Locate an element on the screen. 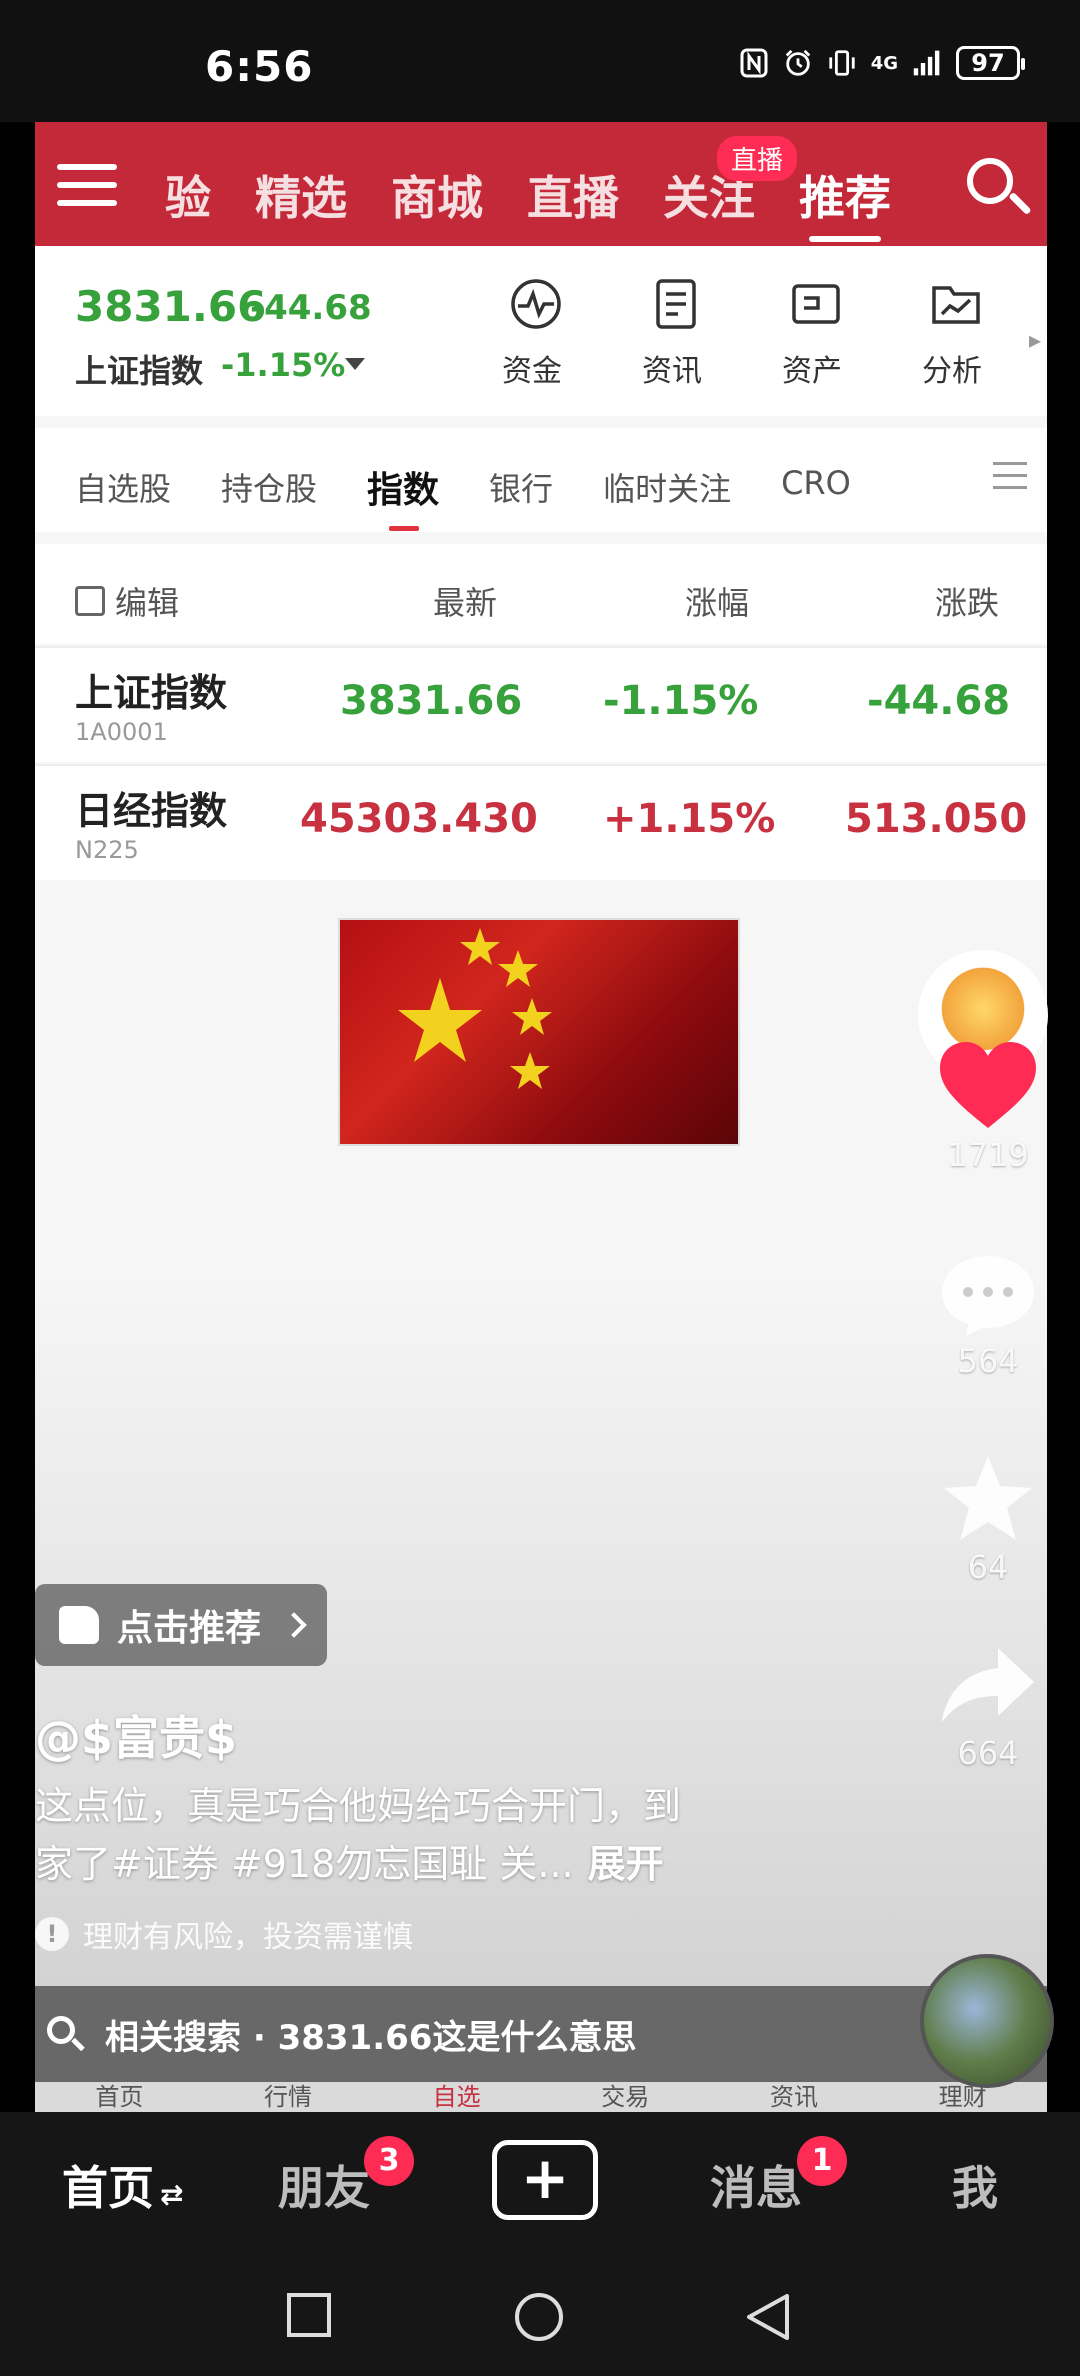 Image resolution: width=1080 pixels, height=2376 pixels. wallet-icon is located at coordinates (816, 304).